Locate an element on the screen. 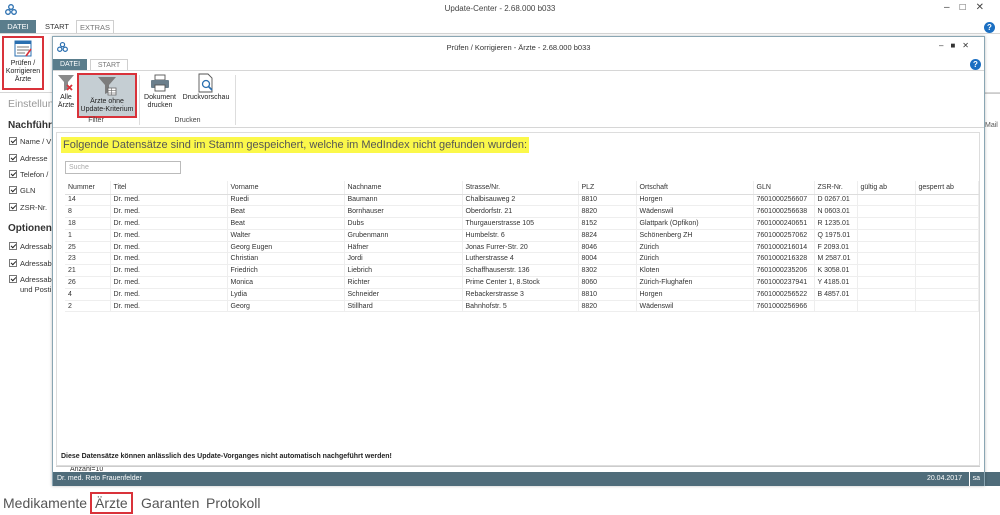 This screenshot has width=1000, height=515. bottom-tab-medikamente: Medikamente is located at coordinates (45, 503).